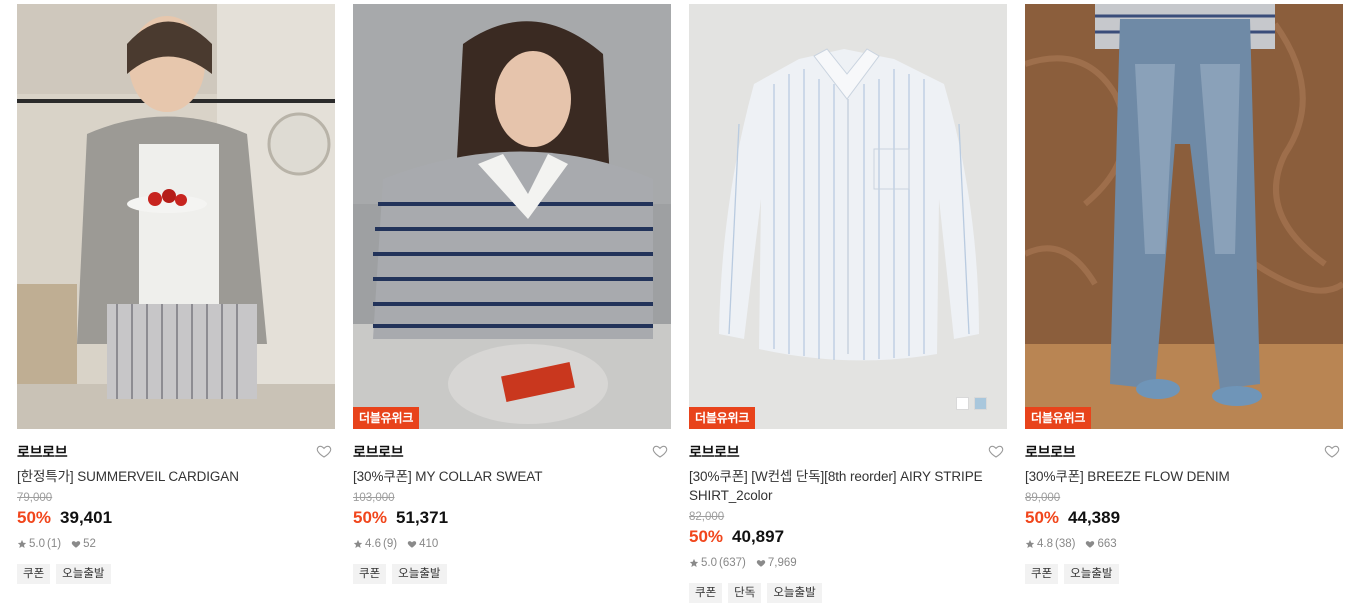 The width and height of the screenshot is (1346, 604). I want to click on original-price: 89,000, so click(1043, 498).